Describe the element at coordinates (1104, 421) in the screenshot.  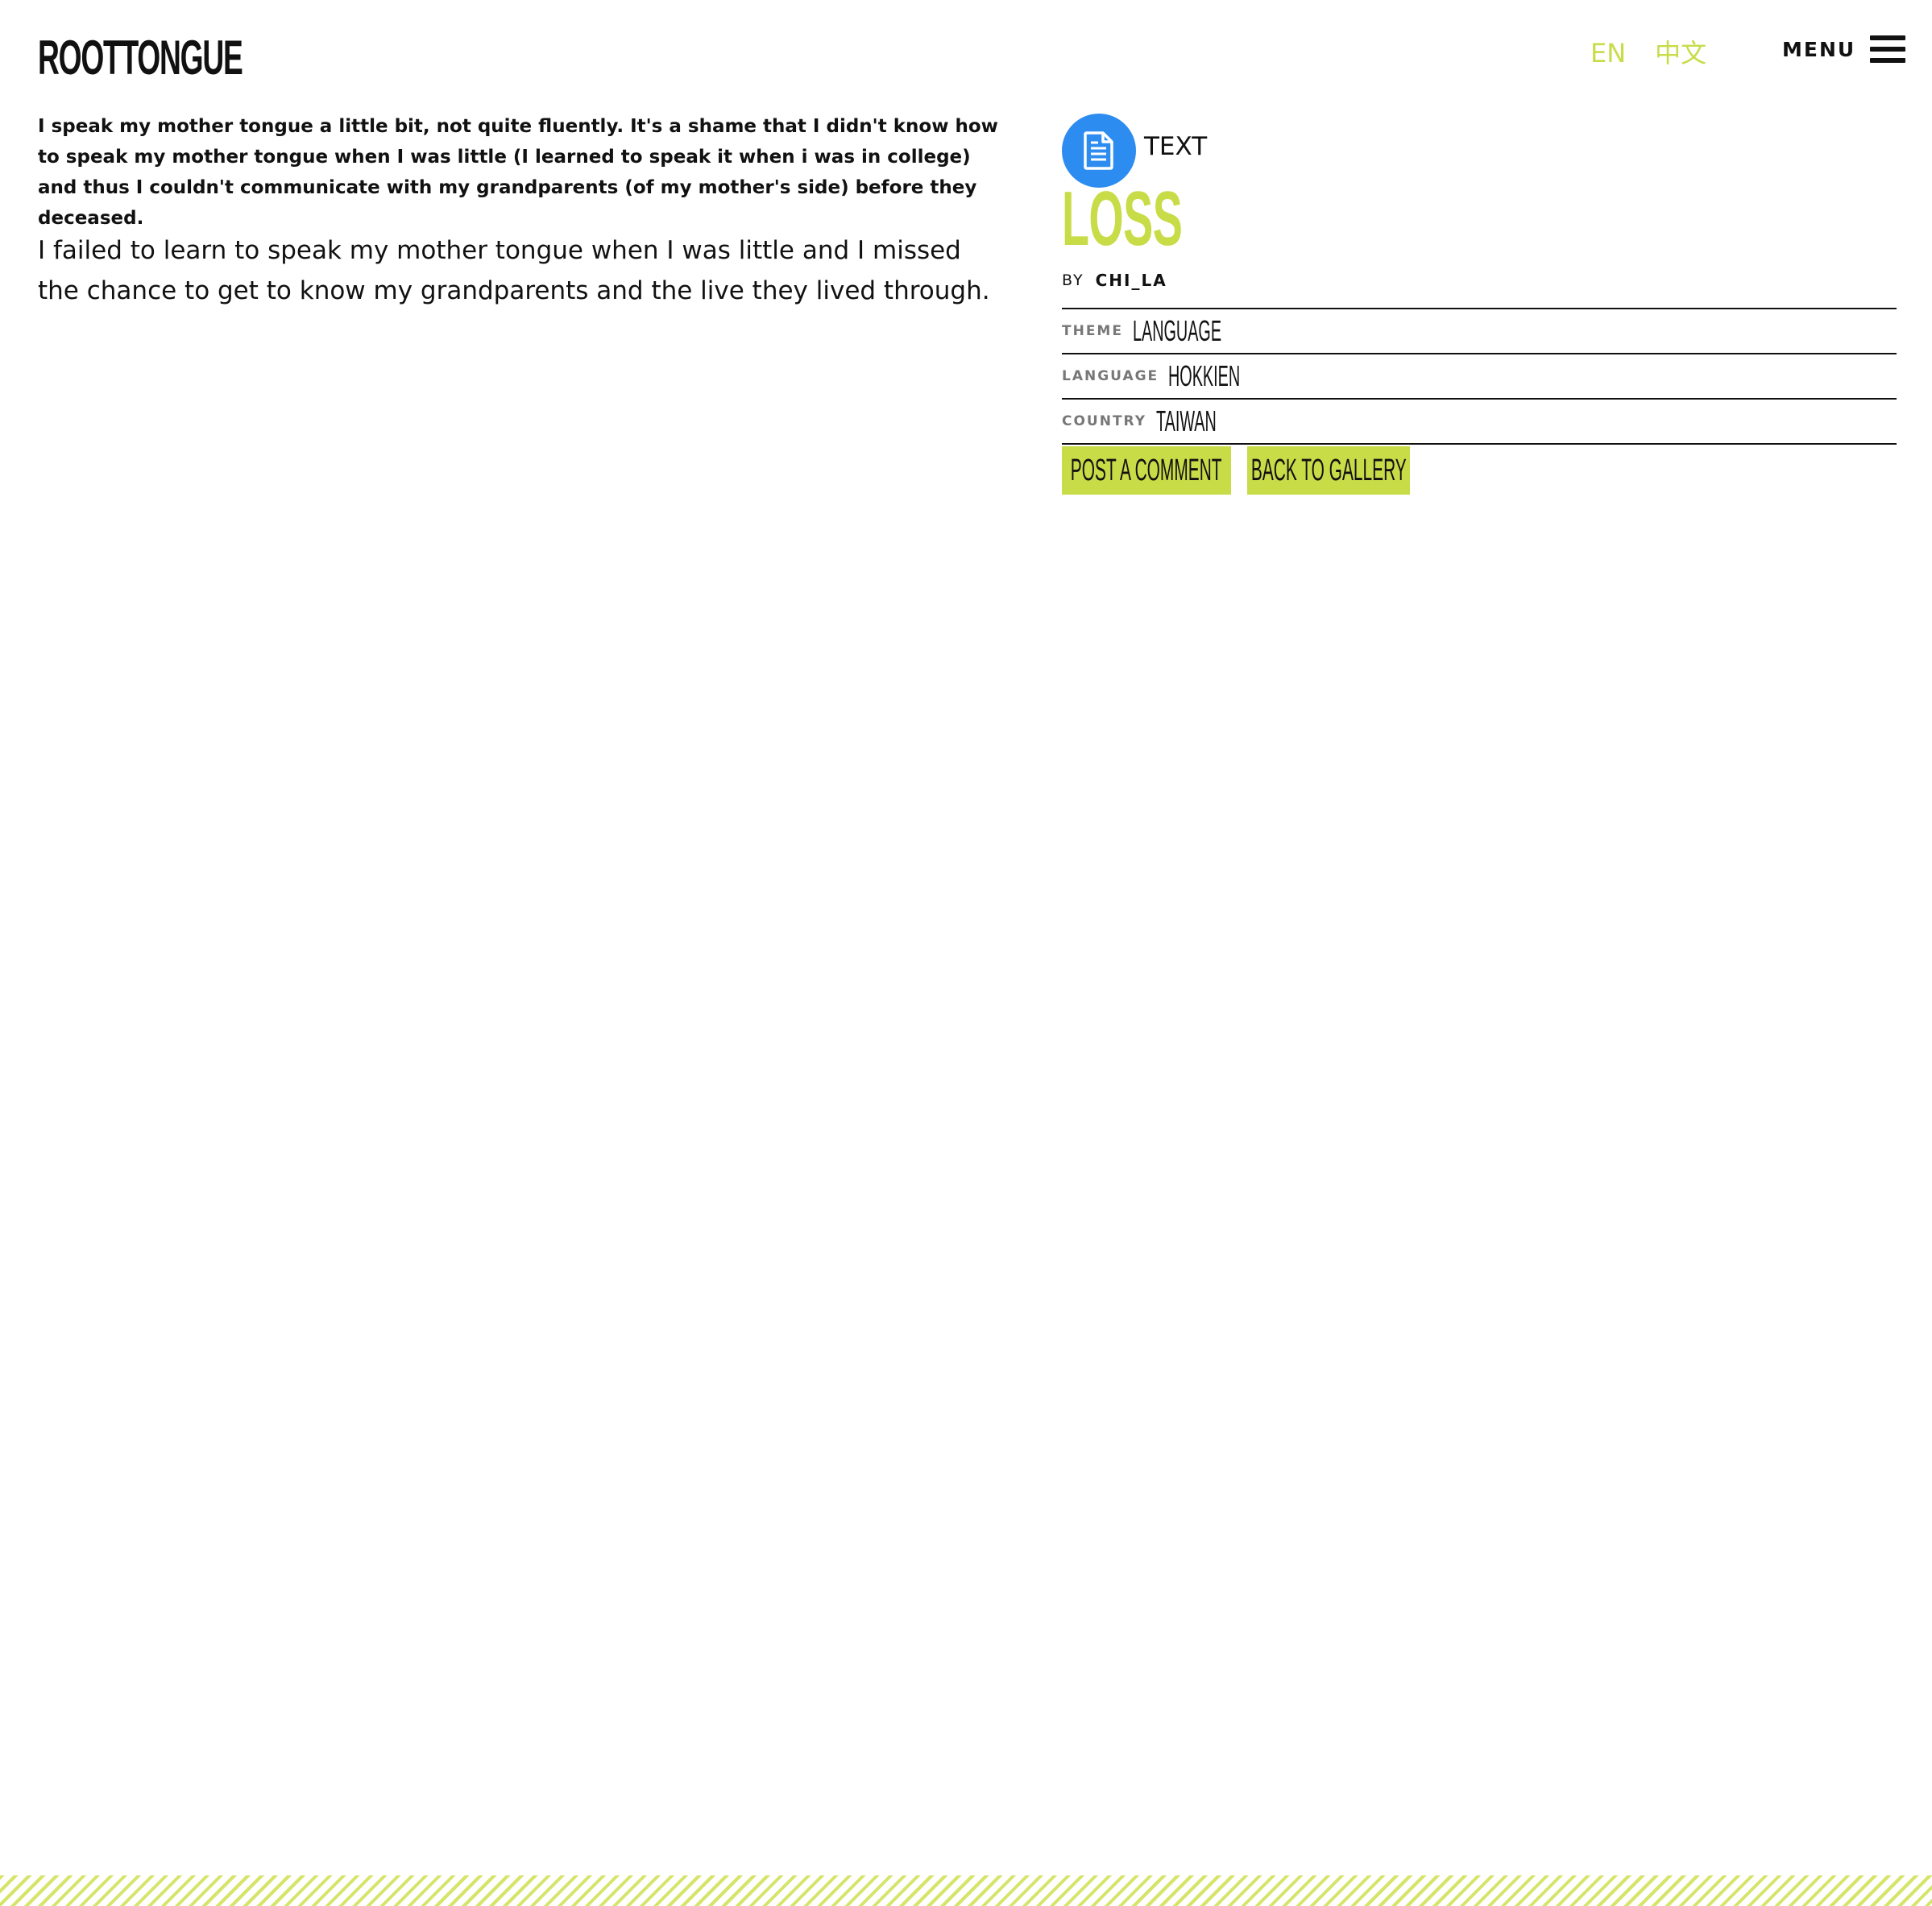
I see `meta-label-country: COUNTRY` at that location.